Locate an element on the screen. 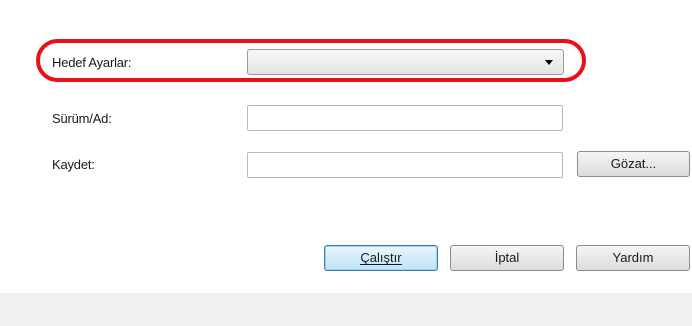 The width and height of the screenshot is (692, 326). cancel-button: İptal is located at coordinates (507, 258).